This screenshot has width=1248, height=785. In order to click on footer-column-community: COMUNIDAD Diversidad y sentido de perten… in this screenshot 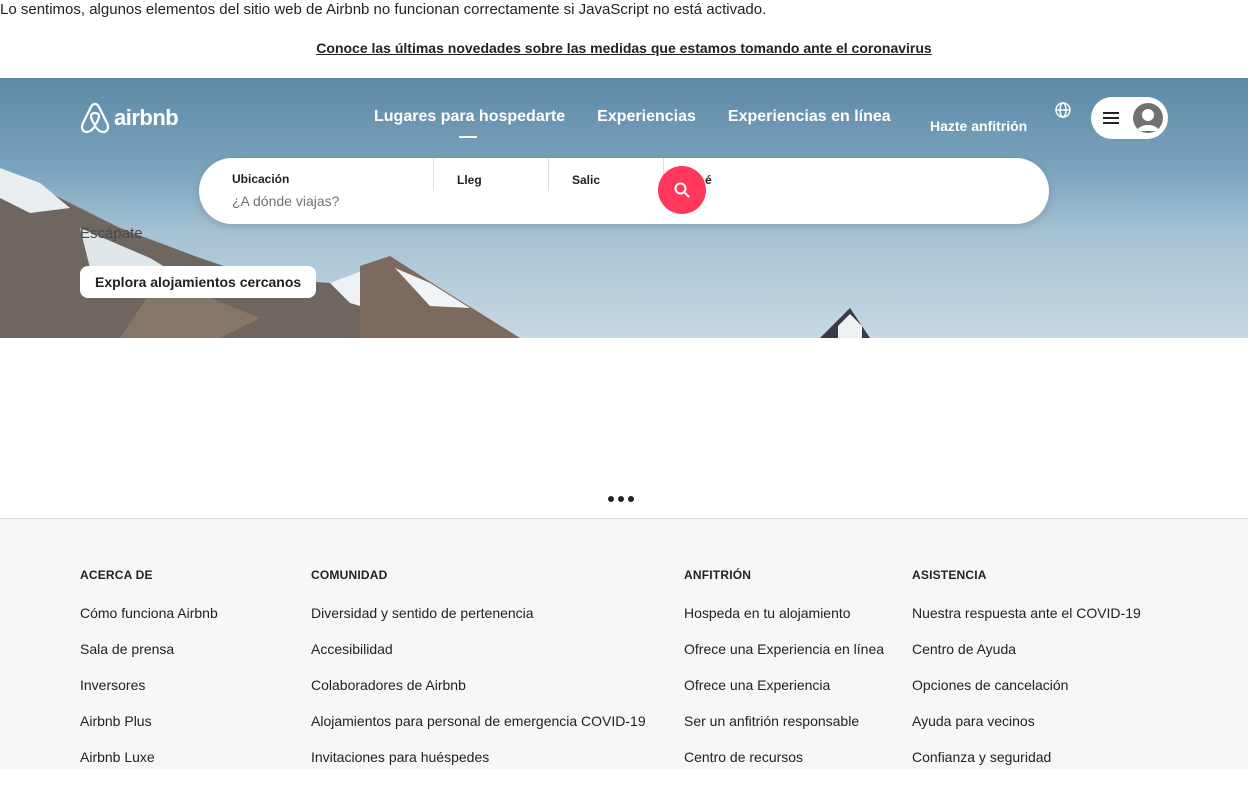, I will do `click(478, 676)`.